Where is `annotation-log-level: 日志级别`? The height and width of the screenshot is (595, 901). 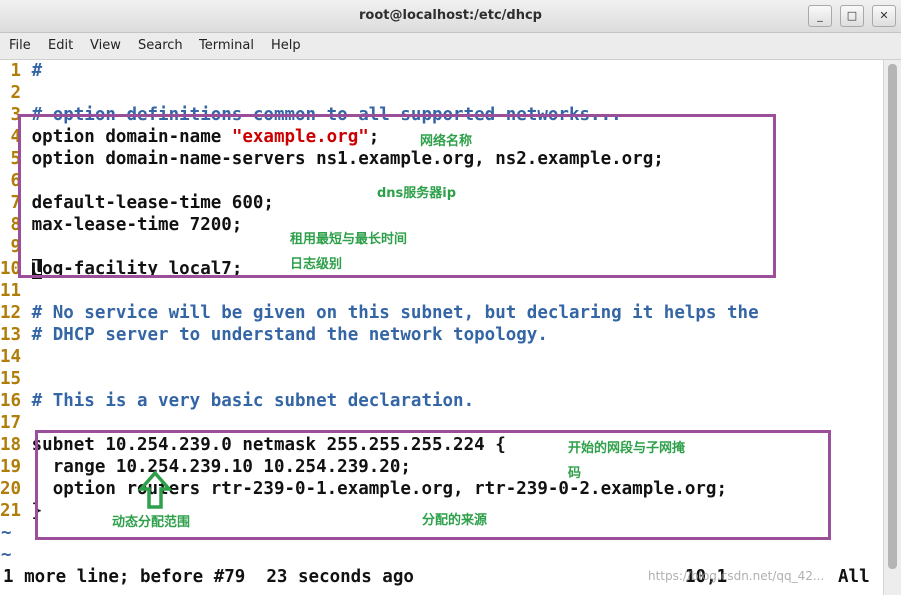
annotation-log-level: 日志级别 is located at coordinates (316, 264).